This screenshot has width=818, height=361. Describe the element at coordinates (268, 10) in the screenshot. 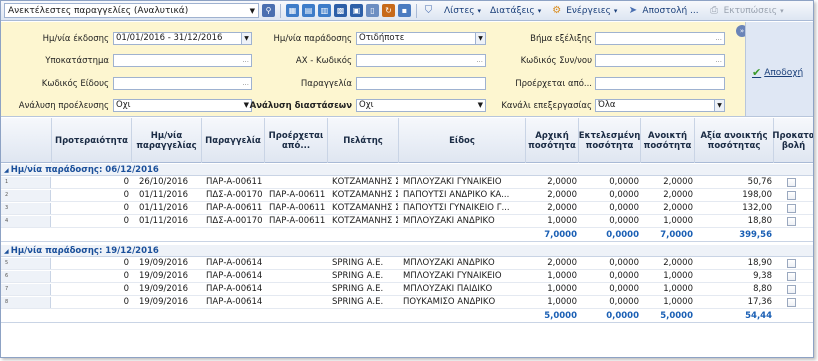

I see `pin-icon: ⚲` at that location.